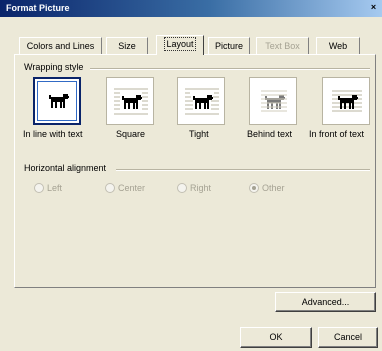  I want to click on dog-in-front-icon, so click(347, 101).